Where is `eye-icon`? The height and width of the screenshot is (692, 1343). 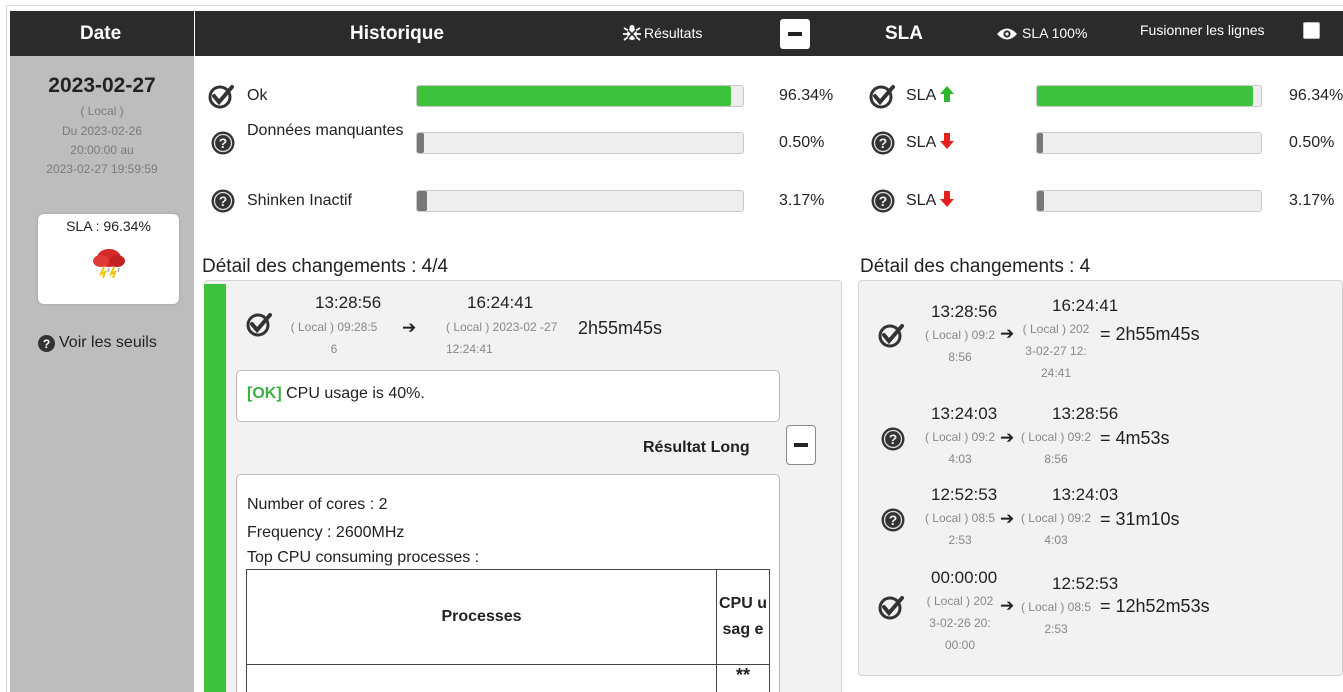 eye-icon is located at coordinates (1007, 34).